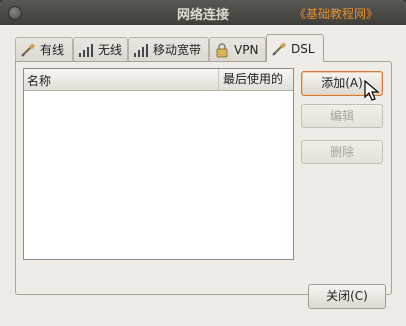  Describe the element at coordinates (52, 50) in the screenshot. I see `tab-label: 有线` at that location.